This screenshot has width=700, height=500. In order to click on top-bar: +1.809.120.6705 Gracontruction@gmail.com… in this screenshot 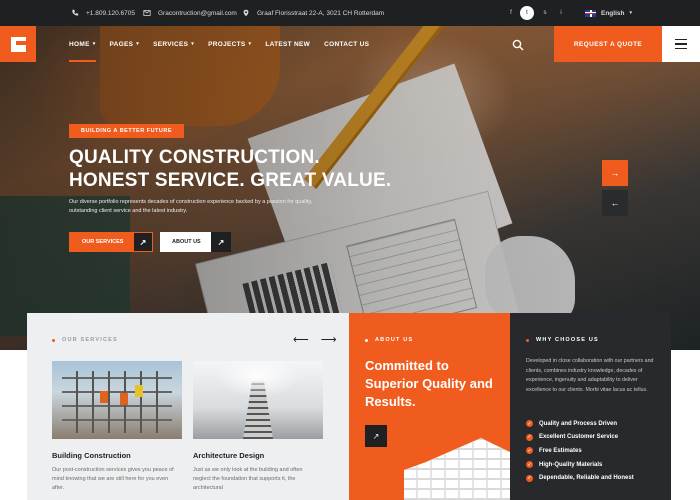, I will do `click(350, 13)`.